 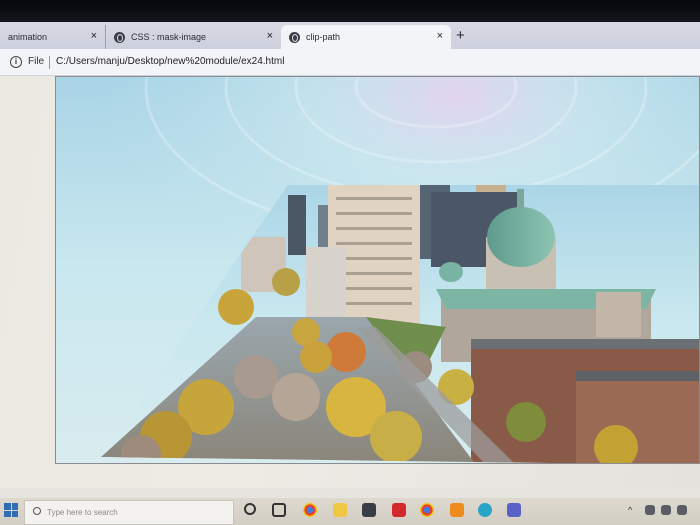 What do you see at coordinates (37, 511) in the screenshot?
I see `search-icon` at bounding box center [37, 511].